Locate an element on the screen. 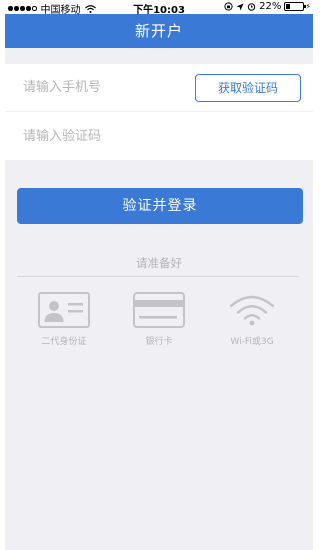  phone-row: 获取验证码 is located at coordinates (159, 88).